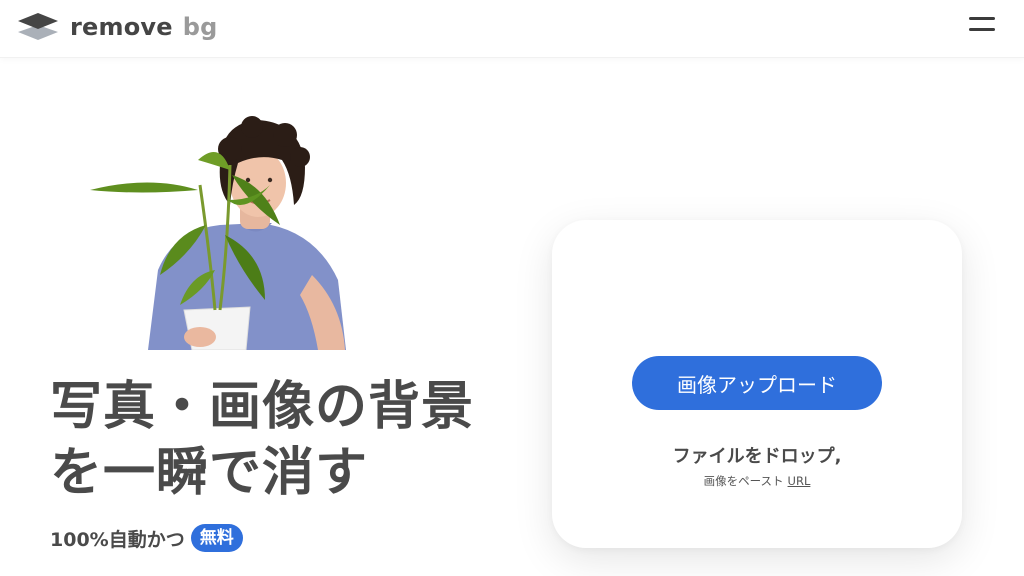  Describe the element at coordinates (262, 407) in the screenshot. I see `headline-line-1: 写真・画像の背景` at that location.